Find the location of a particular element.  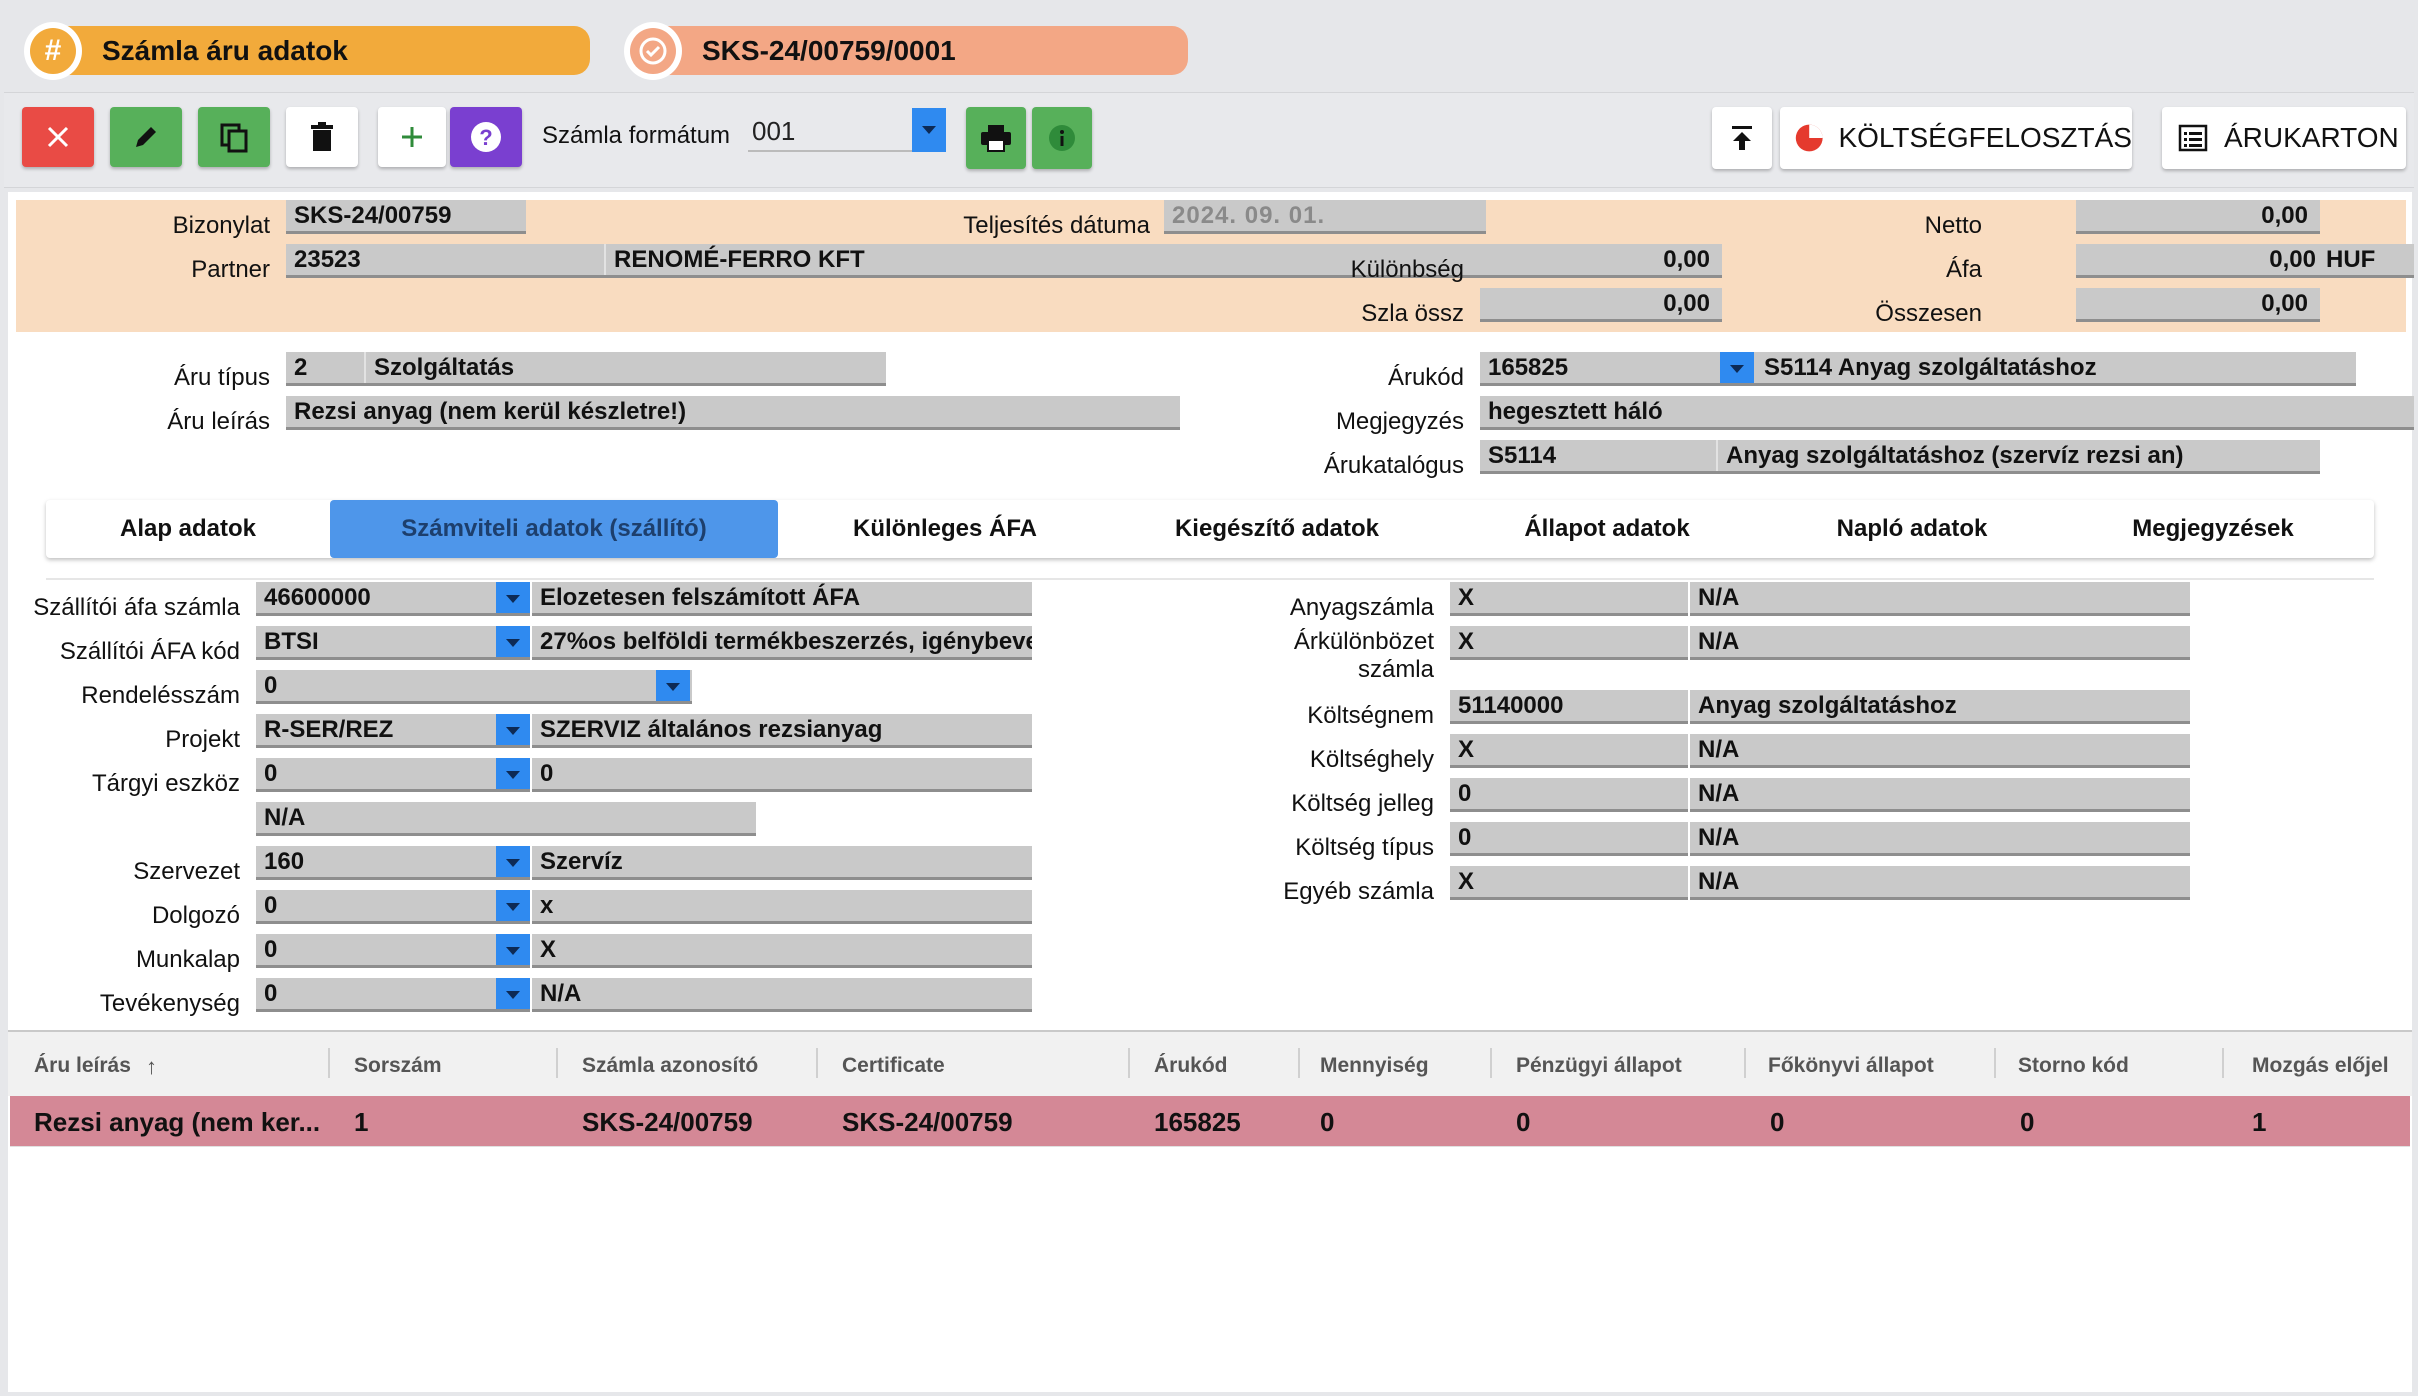

column-header-penzugyi-allapot: Pénzügyi állapot is located at coordinates (1599, 1066).